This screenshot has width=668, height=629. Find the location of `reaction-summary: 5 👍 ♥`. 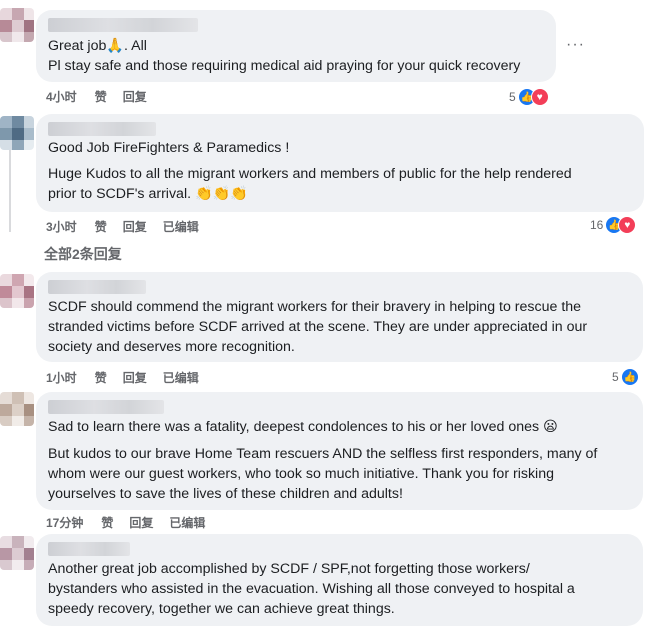

reaction-summary: 5 👍 ♥ is located at coordinates (529, 97).